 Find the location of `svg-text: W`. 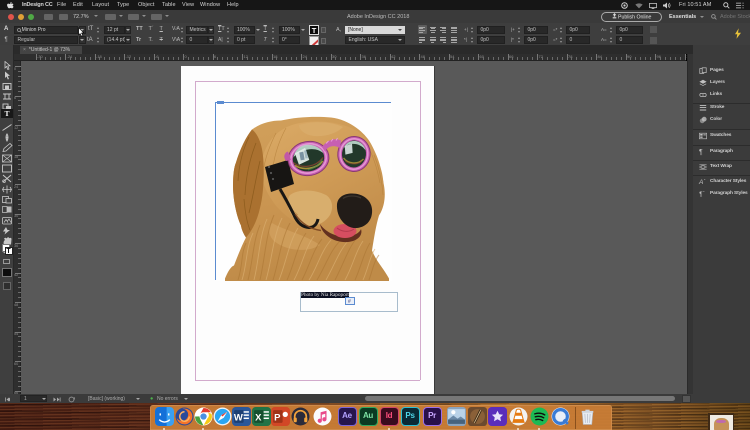

svg-text: W is located at coordinates (237, 418).